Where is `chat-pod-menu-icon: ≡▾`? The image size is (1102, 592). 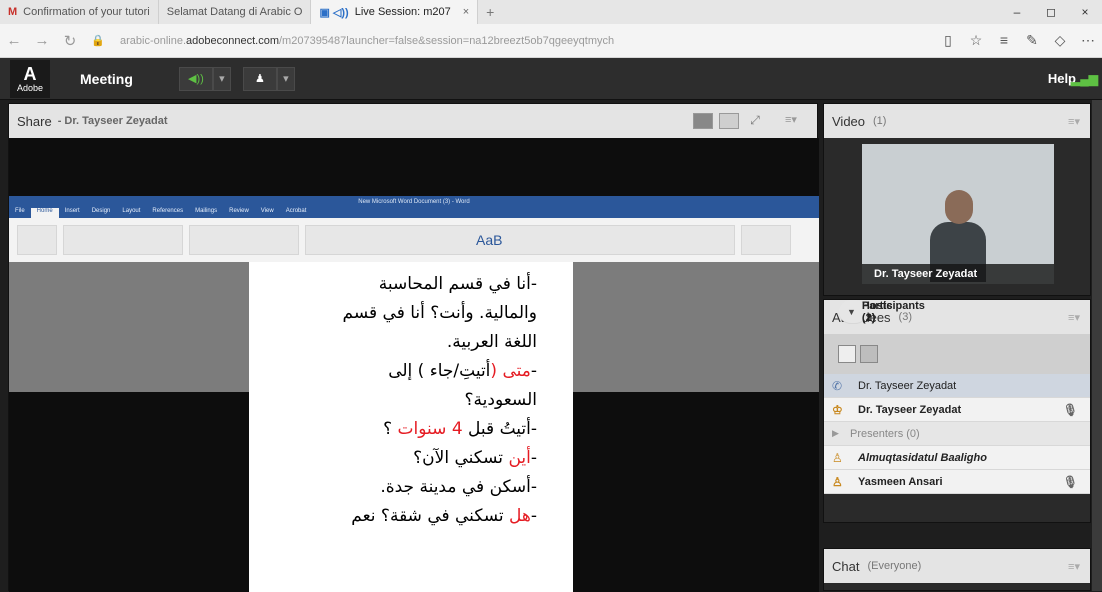
chat-pod-menu-icon: ≡▾ is located at coordinates (1074, 566).